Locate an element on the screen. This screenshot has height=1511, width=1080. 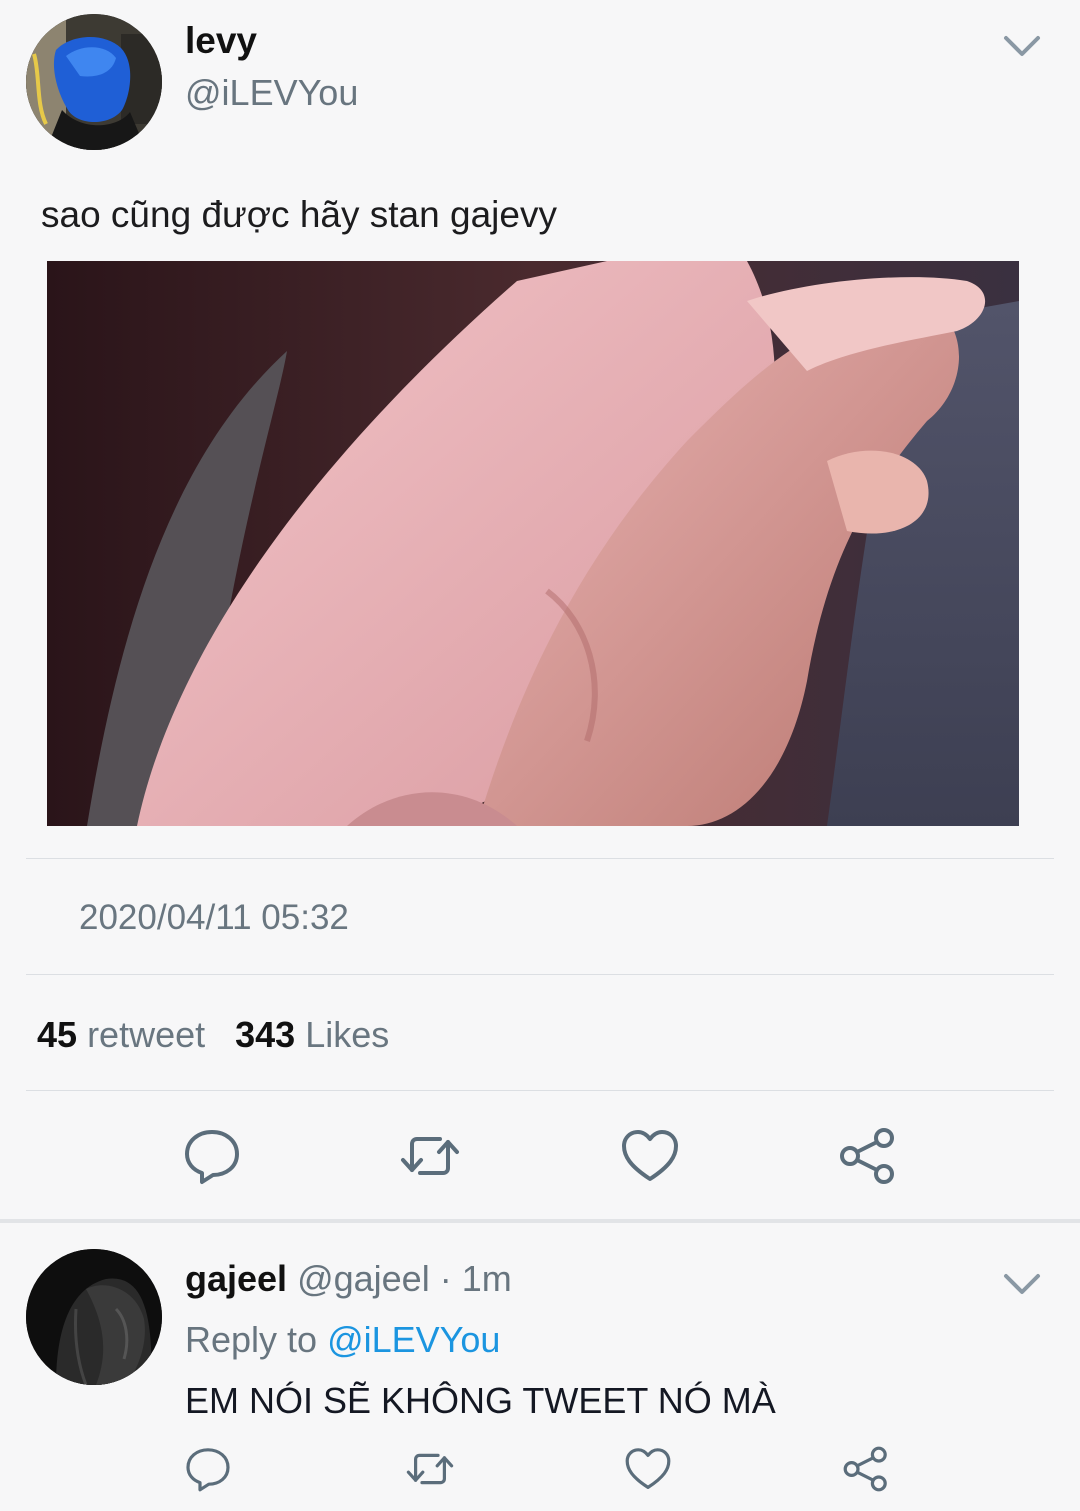
reply-header: gajeel @gajeel · 1m is located at coordinates (348, 1279).